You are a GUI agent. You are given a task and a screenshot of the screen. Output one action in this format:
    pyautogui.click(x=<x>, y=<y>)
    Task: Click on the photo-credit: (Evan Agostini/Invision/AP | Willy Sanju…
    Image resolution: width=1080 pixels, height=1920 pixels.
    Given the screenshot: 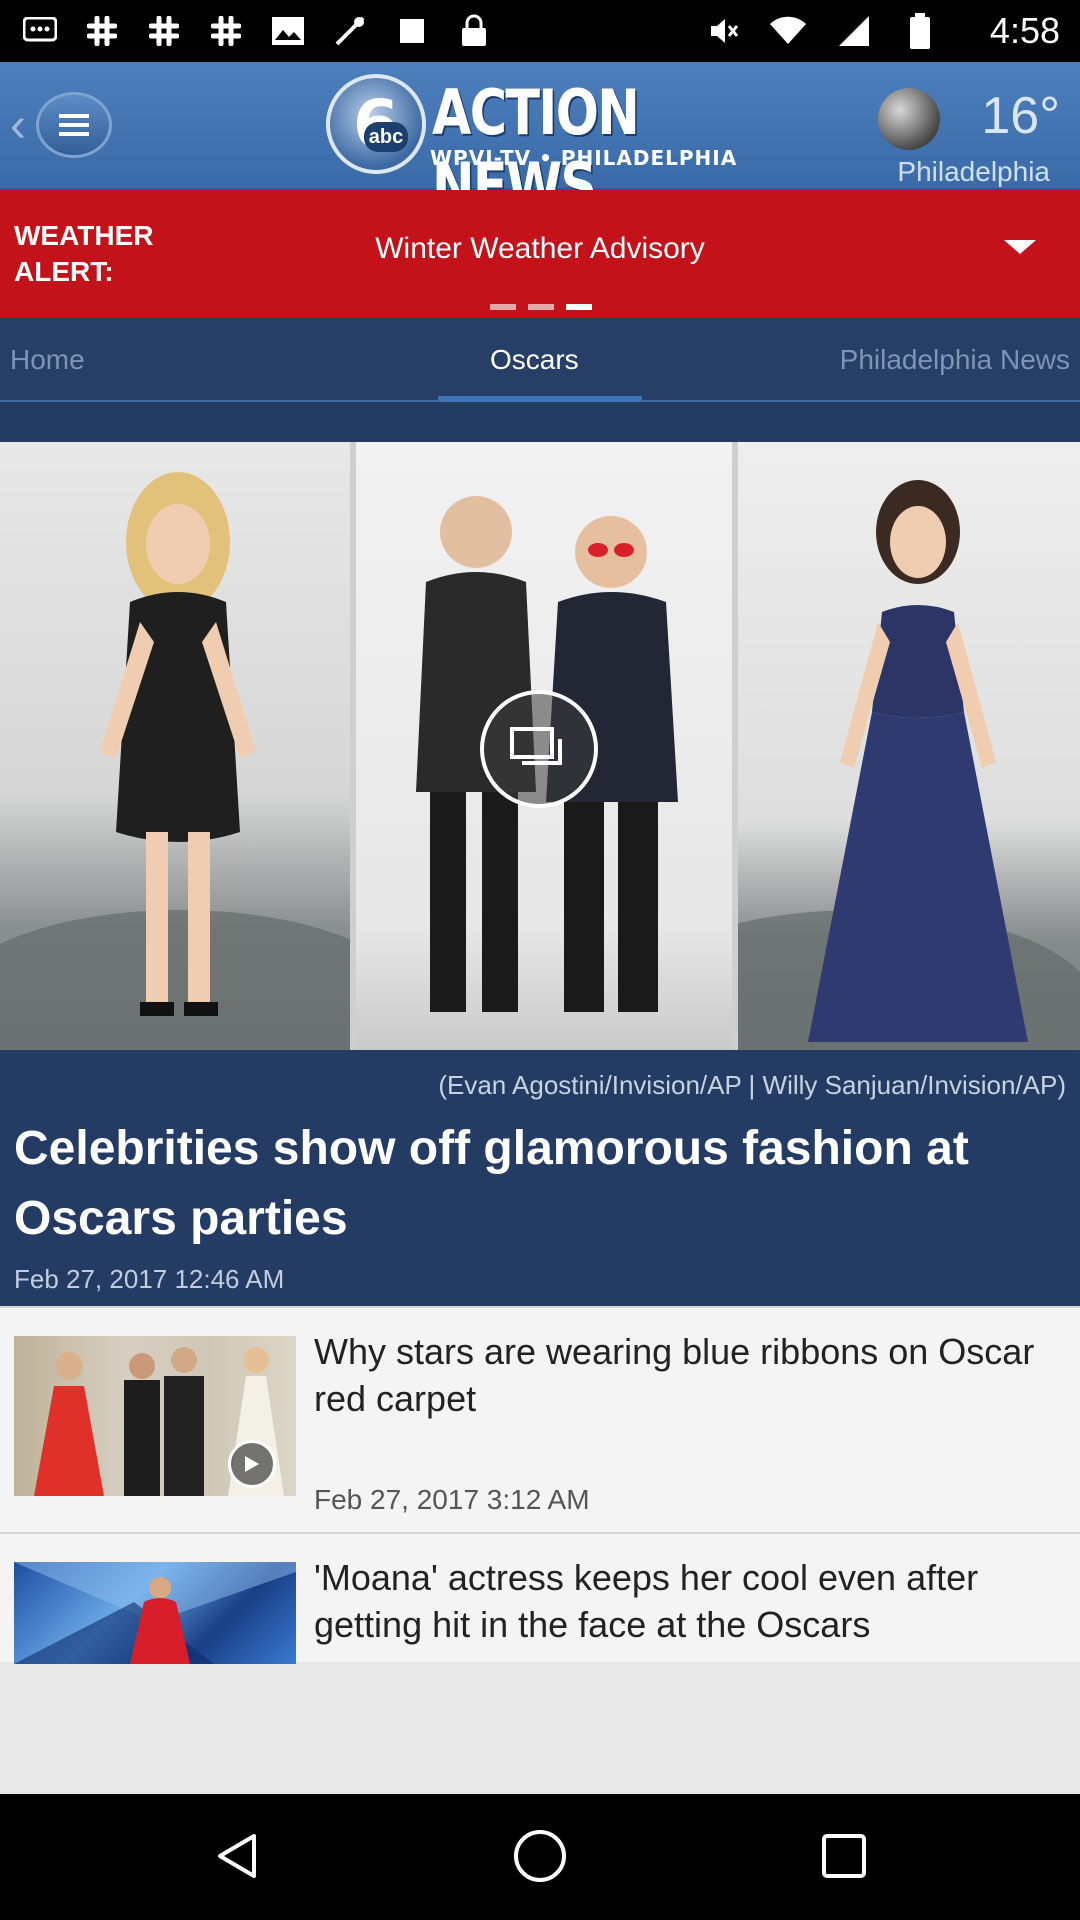 What is the action you would take?
    pyautogui.click(x=752, y=1085)
    